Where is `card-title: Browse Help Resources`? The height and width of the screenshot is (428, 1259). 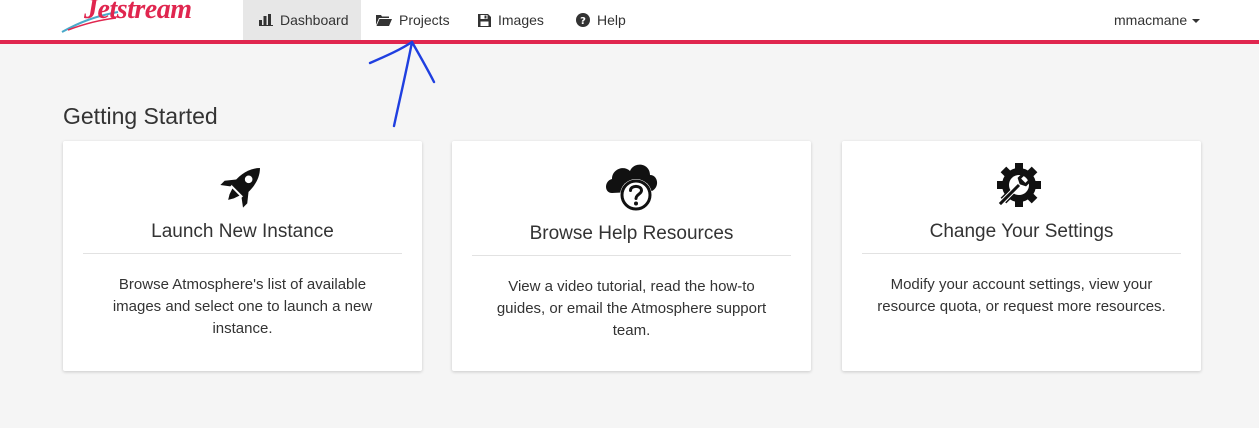 card-title: Browse Help Resources is located at coordinates (631, 233).